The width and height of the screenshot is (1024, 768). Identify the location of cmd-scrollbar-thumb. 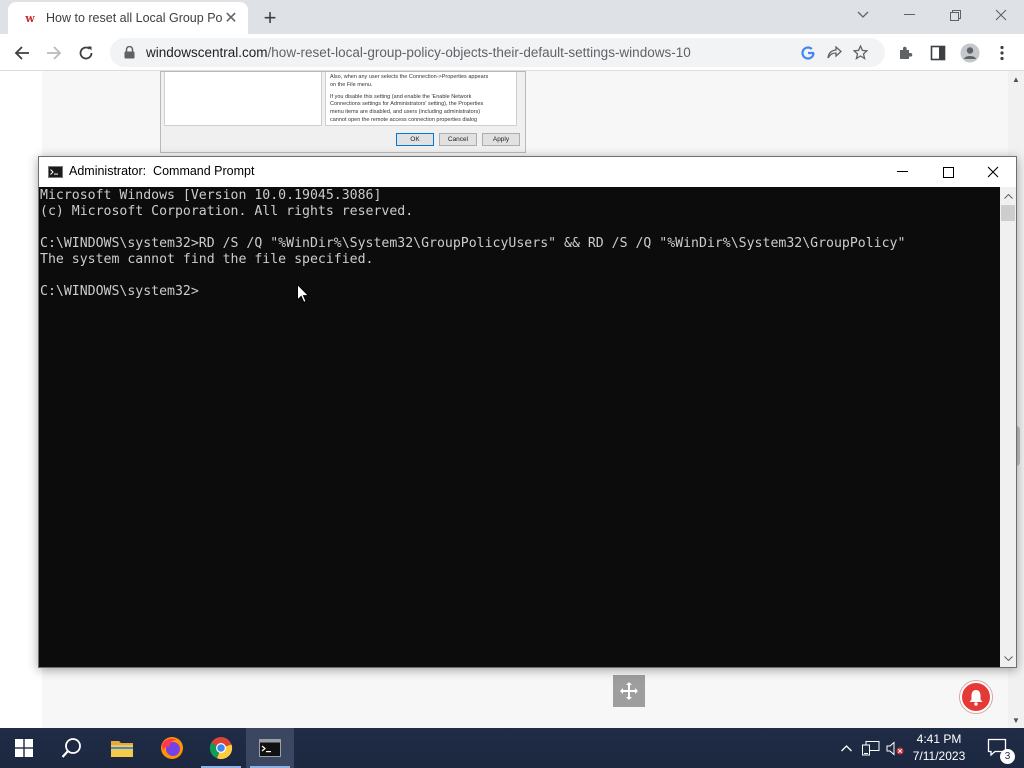
(1008, 213).